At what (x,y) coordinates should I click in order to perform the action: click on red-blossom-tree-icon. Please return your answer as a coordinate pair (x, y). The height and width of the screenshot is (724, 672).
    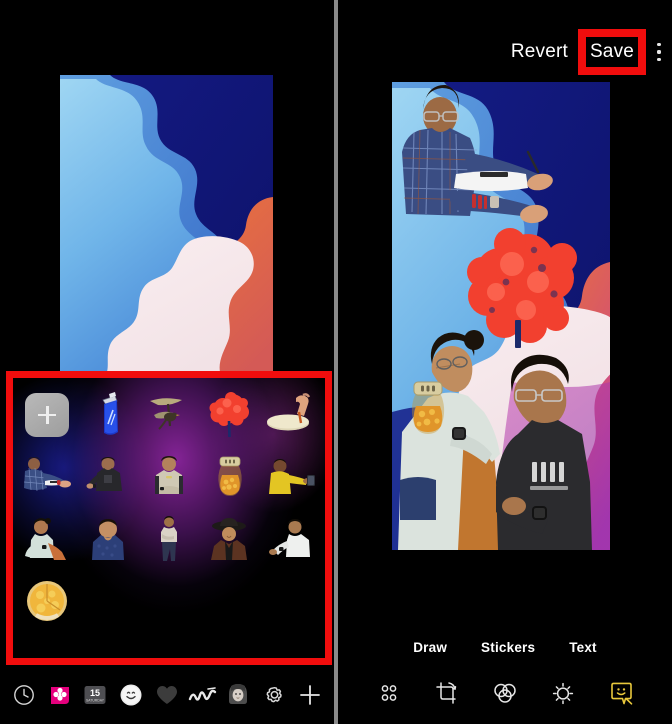
    Looking at the image, I should click on (229, 415).